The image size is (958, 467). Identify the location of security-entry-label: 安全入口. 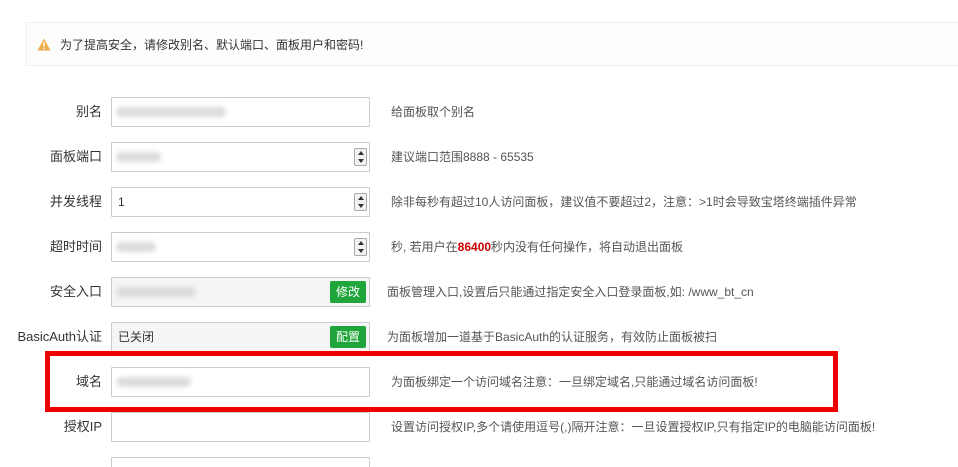
(75, 291).